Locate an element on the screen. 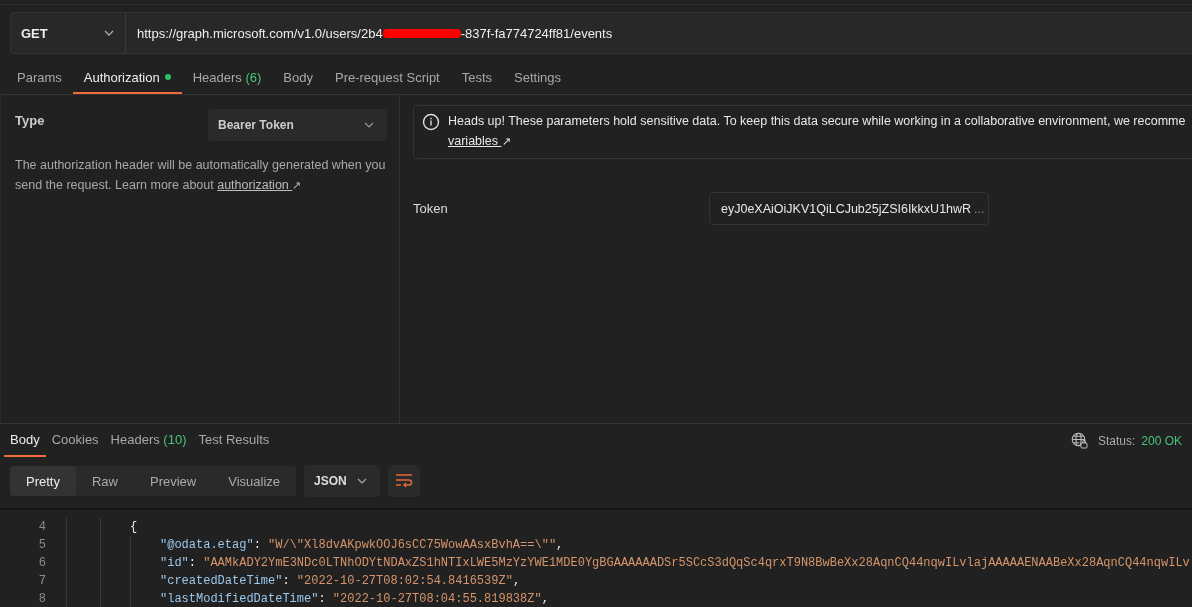 This screenshot has height=607, width=1192. request-tab: Headers (6) is located at coordinates (227, 78).